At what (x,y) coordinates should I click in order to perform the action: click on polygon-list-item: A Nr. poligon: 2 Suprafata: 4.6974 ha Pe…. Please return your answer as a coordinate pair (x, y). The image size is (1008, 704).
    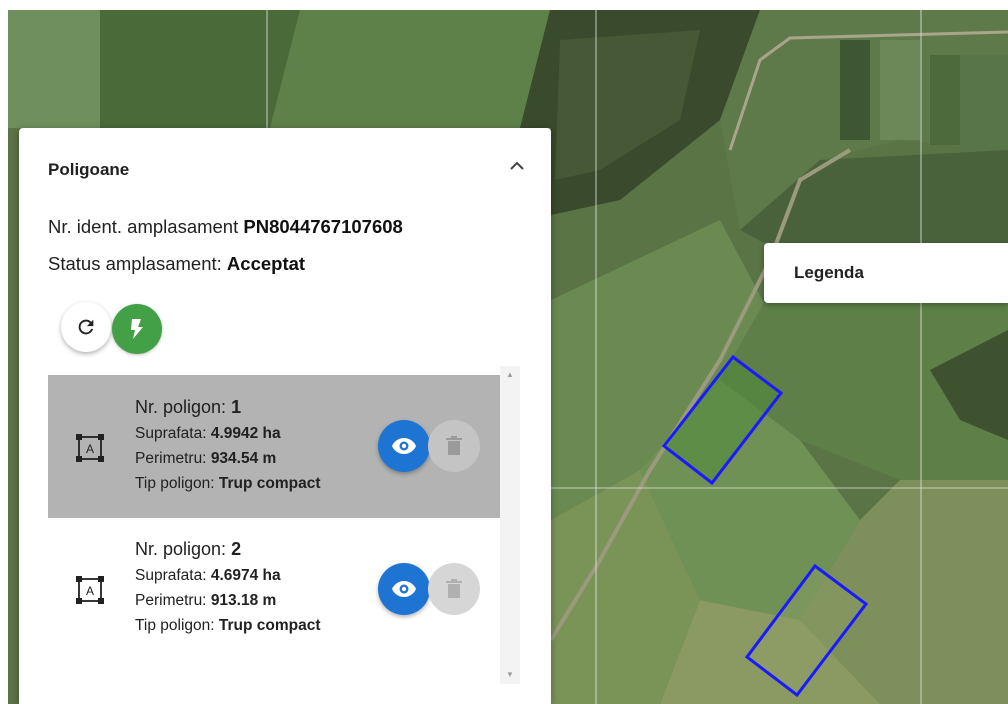
    Looking at the image, I should click on (274, 589).